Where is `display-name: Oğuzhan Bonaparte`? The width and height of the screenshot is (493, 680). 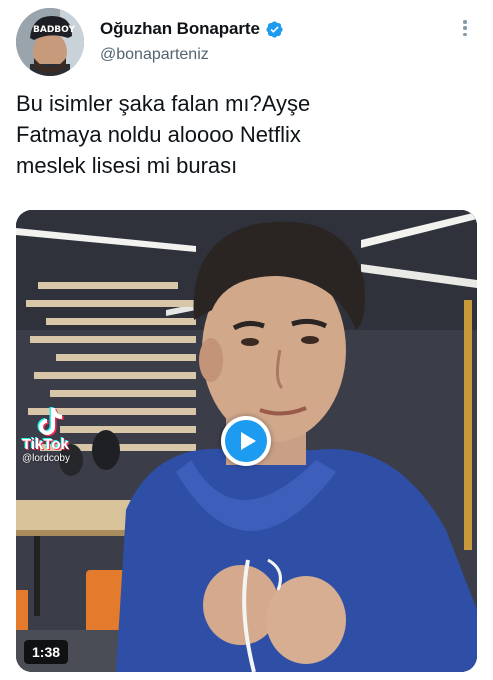 display-name: Oğuzhan Bonaparte is located at coordinates (180, 29).